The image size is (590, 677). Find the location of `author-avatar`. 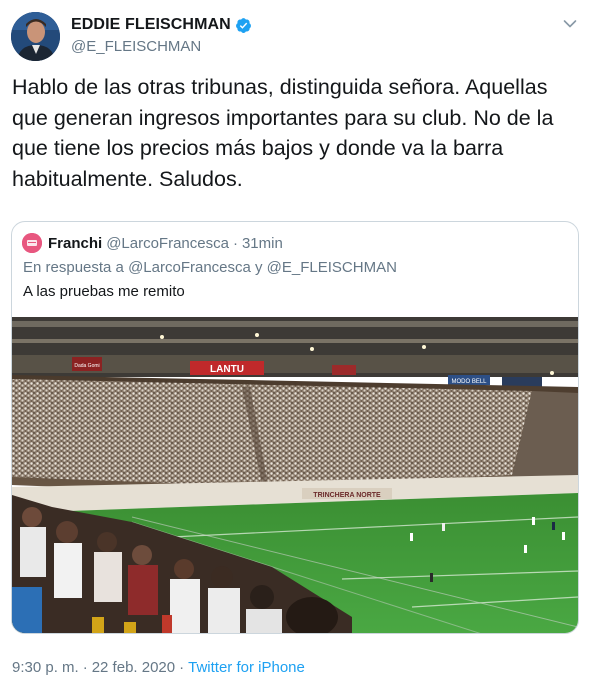

author-avatar is located at coordinates (35, 36).